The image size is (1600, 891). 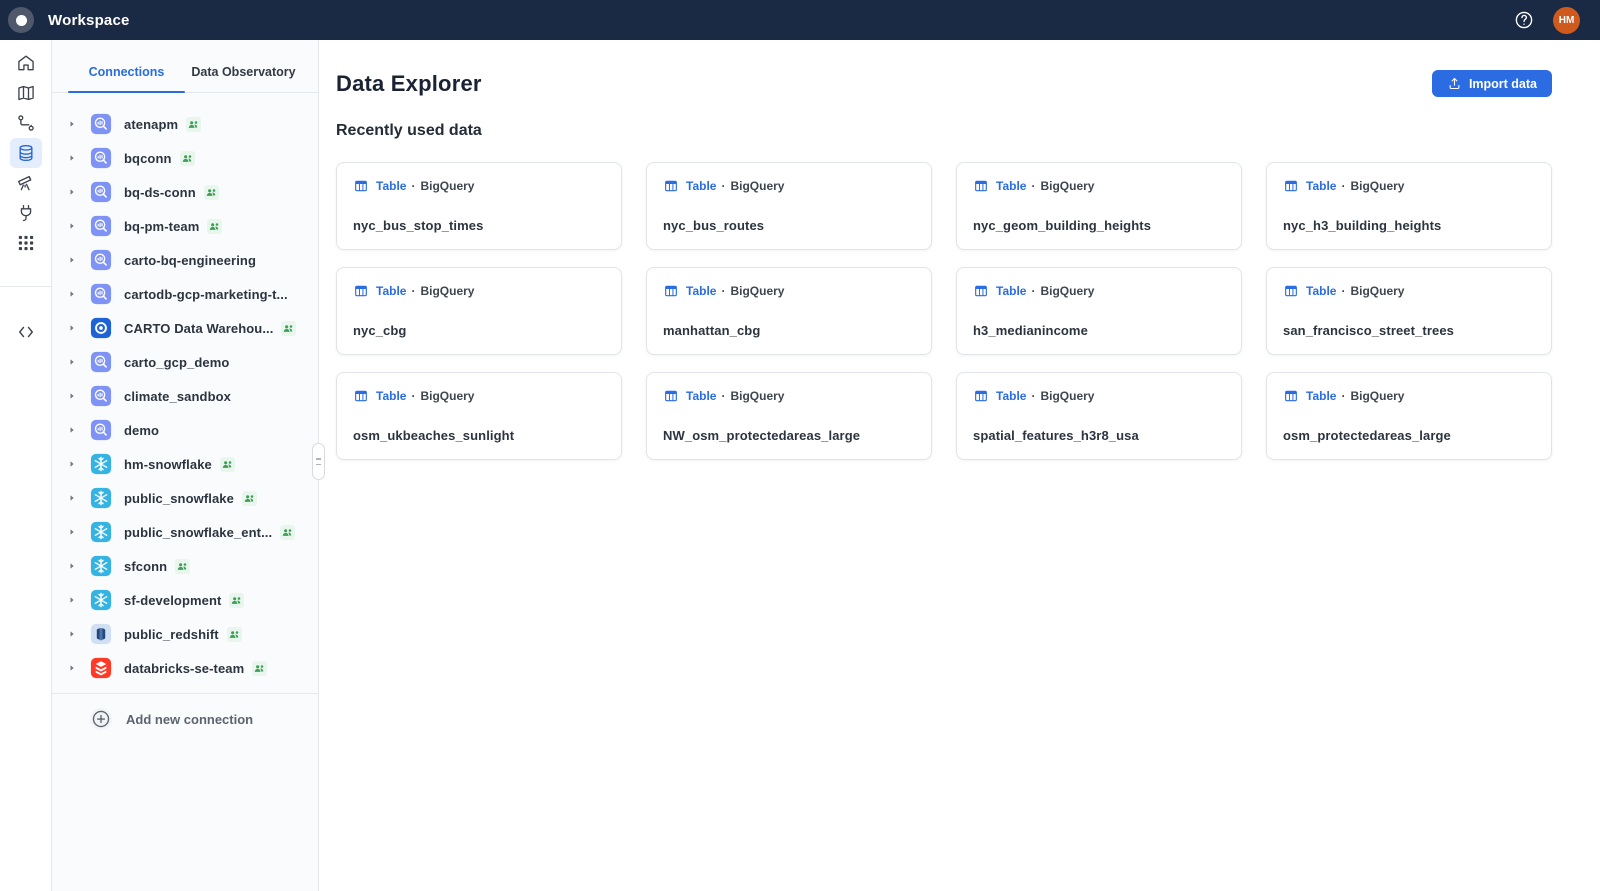 What do you see at coordinates (185, 260) in the screenshot?
I see `connection-row-carto-bq-engineering: carto-bq-engineering` at bounding box center [185, 260].